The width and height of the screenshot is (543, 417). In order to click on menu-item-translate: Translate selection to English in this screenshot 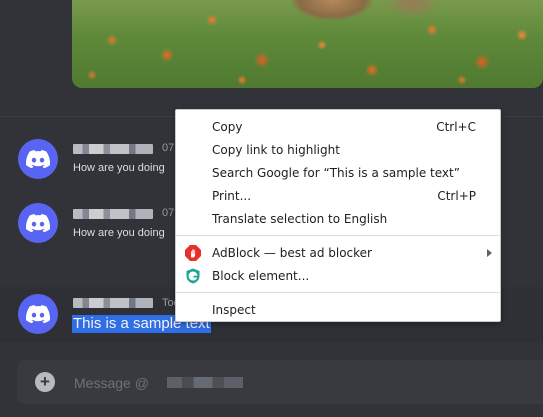, I will do `click(338, 219)`.